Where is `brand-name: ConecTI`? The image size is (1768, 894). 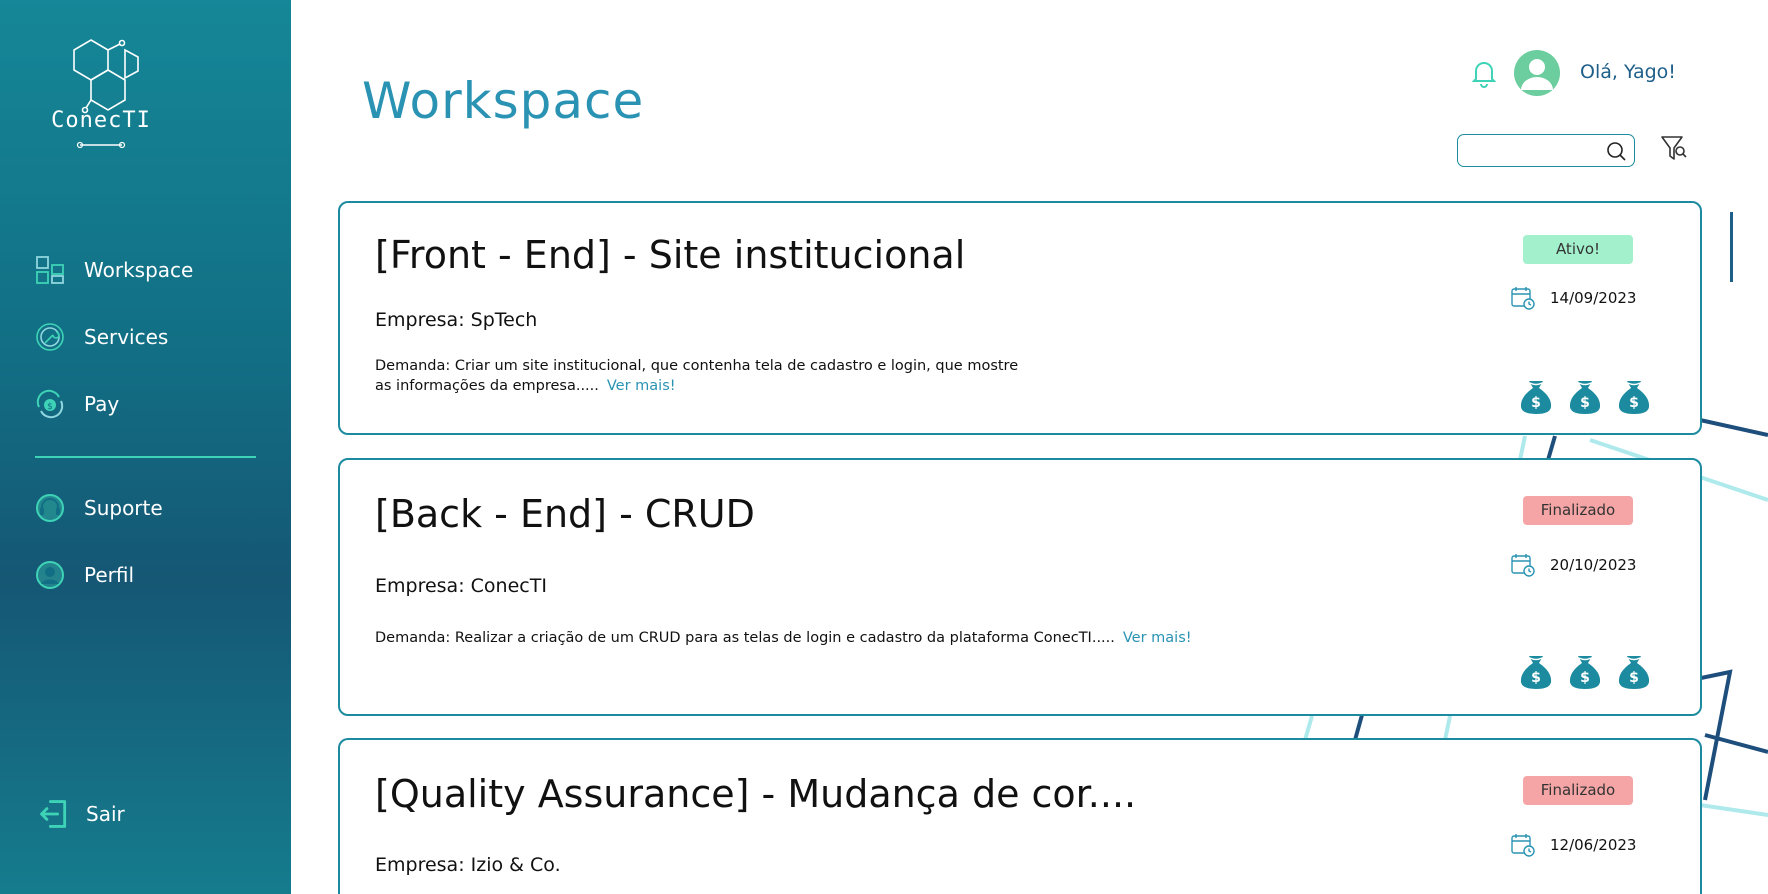
brand-name: ConecTI is located at coordinates (101, 120).